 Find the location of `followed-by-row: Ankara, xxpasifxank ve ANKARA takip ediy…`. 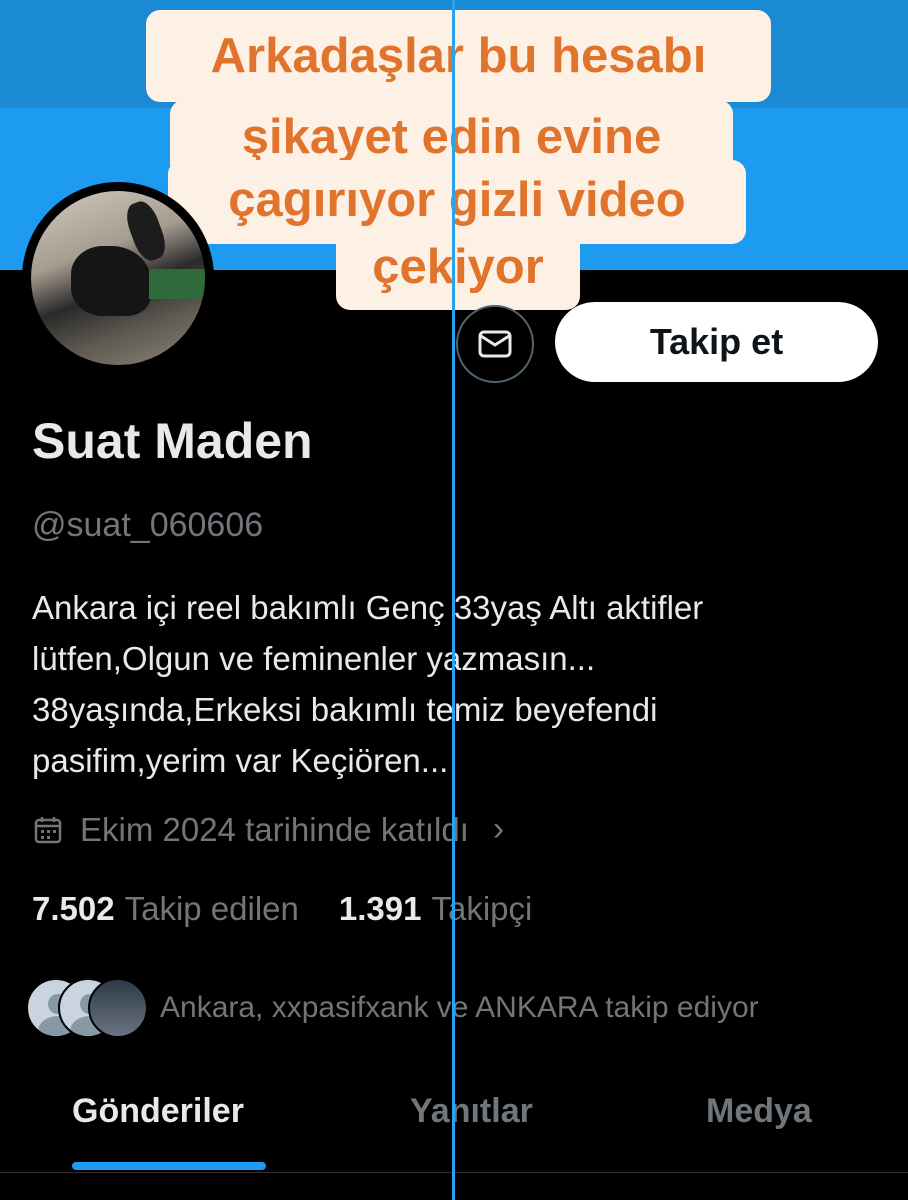

followed-by-row: Ankara, xxpasifxank ve ANKARA takip ediy… is located at coordinates (392, 1008).